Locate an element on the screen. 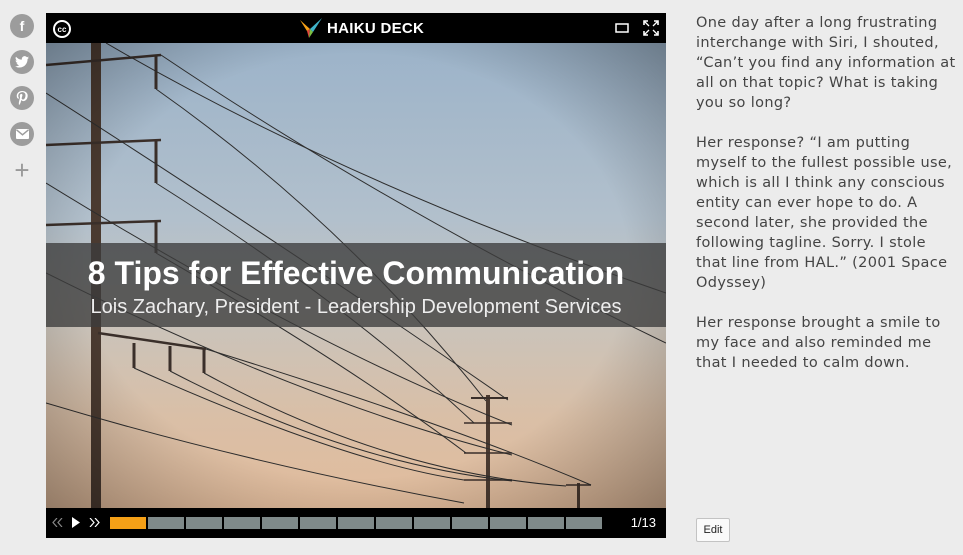 Image resolution: width=963 pixels, height=555 pixels. player-top-bar: cc HAIKU DECK is located at coordinates (356, 28).